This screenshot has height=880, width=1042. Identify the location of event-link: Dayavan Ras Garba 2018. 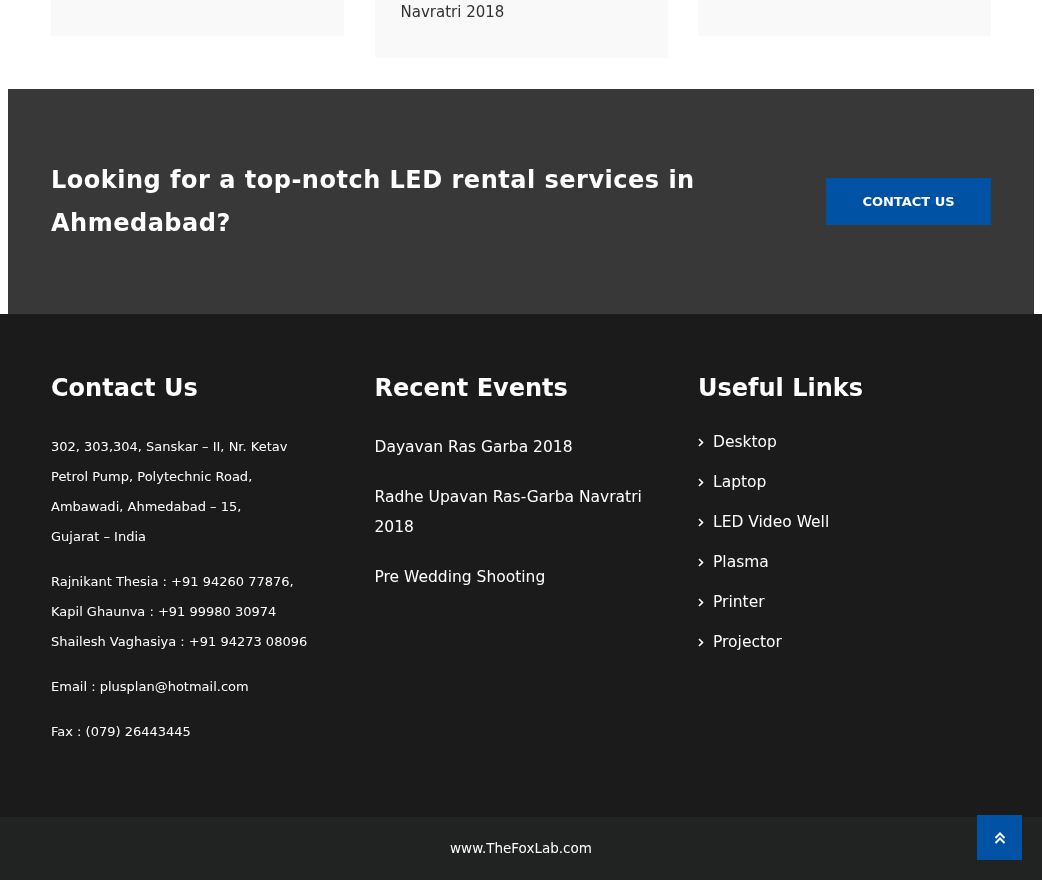
(521, 447).